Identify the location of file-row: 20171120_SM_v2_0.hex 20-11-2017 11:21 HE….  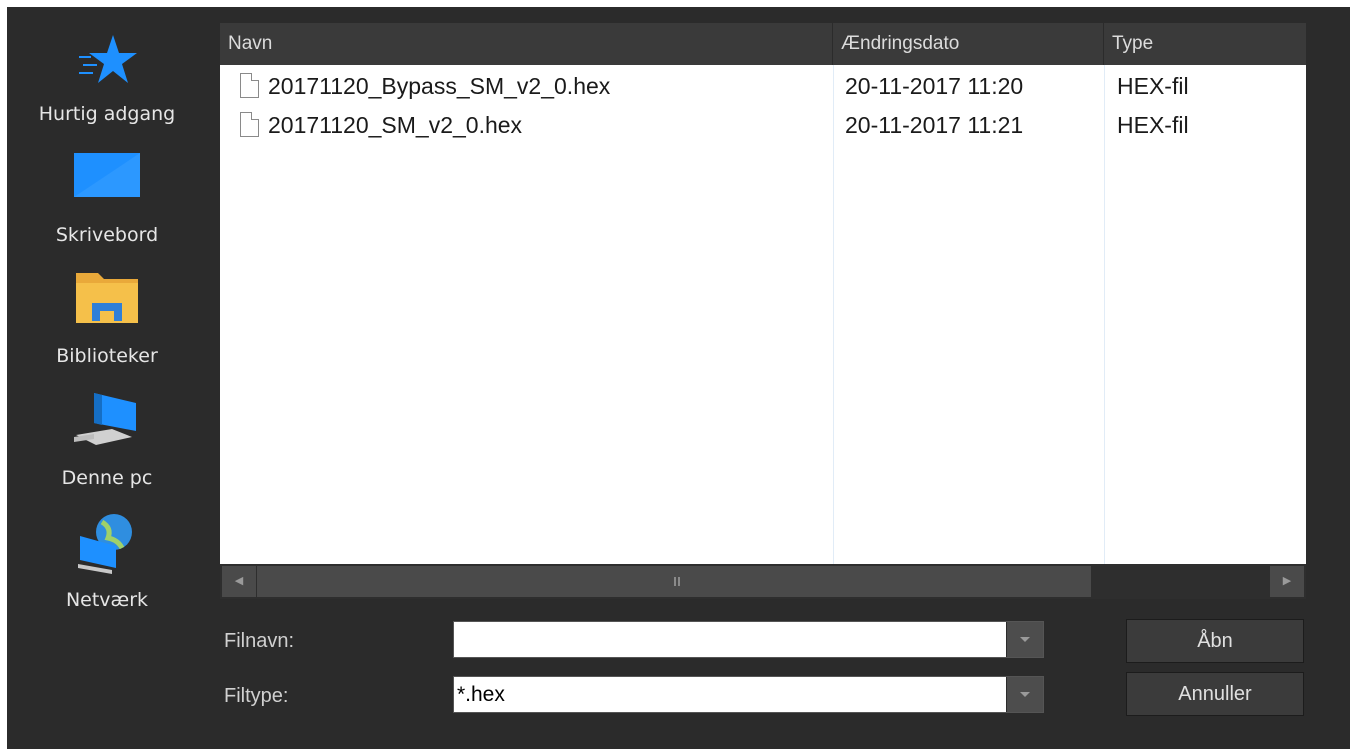
(763, 125).